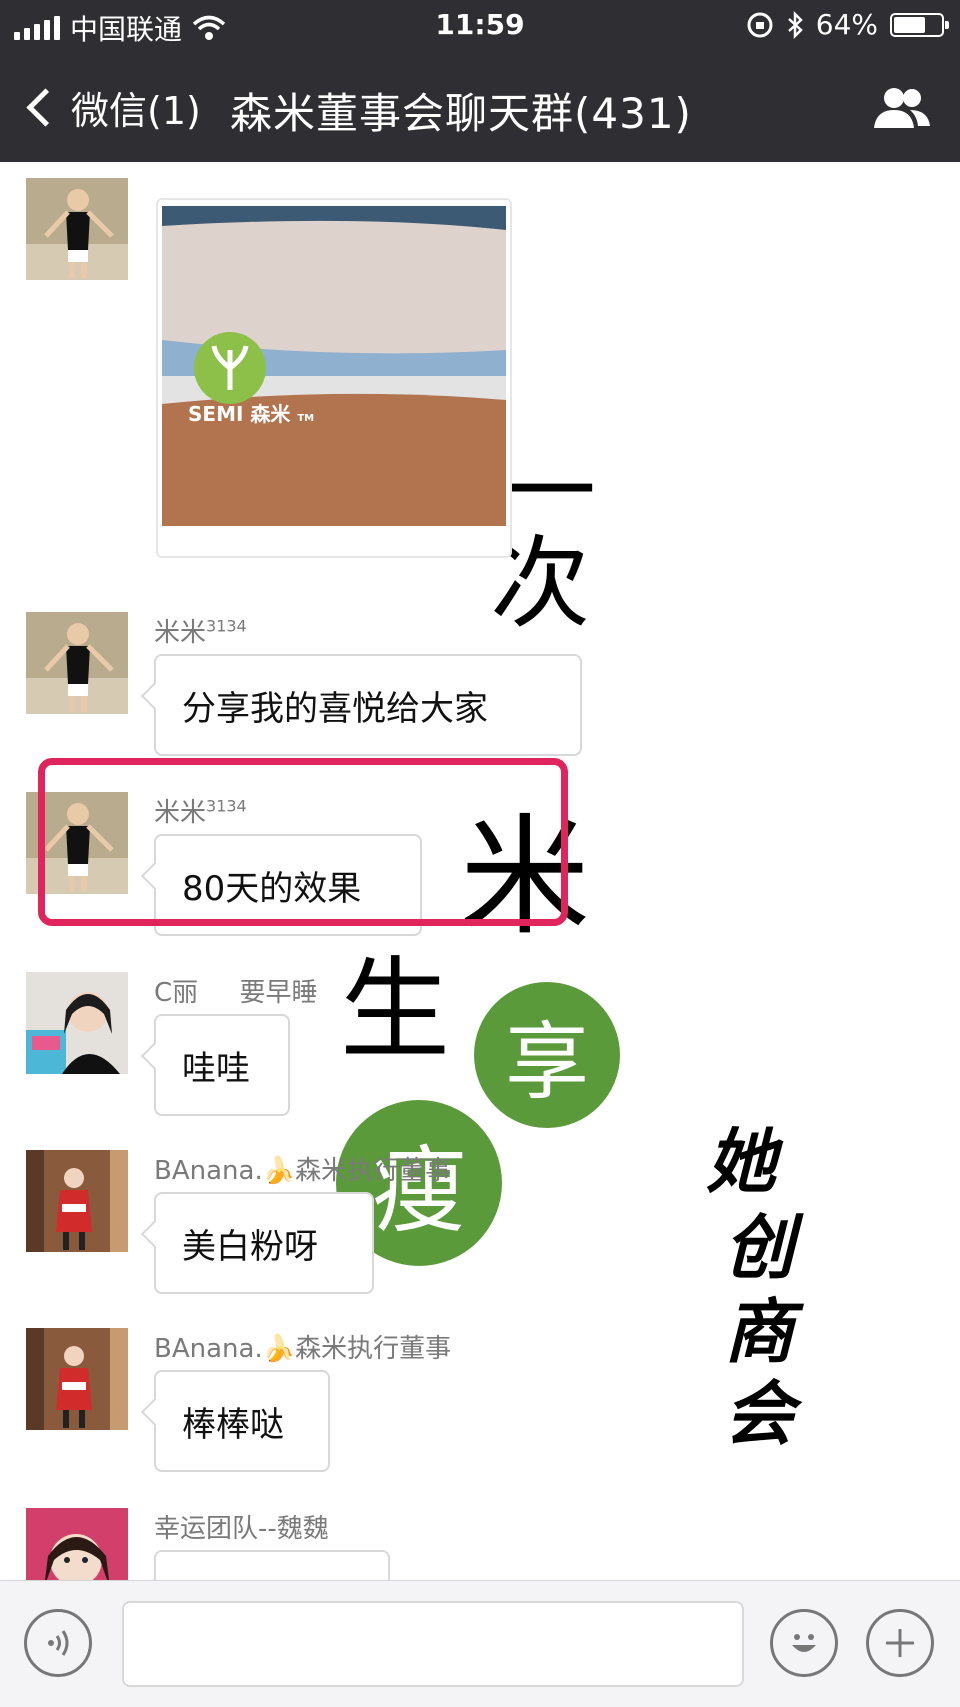  Describe the element at coordinates (901, 108) in the screenshot. I see `group-members-icon` at that location.